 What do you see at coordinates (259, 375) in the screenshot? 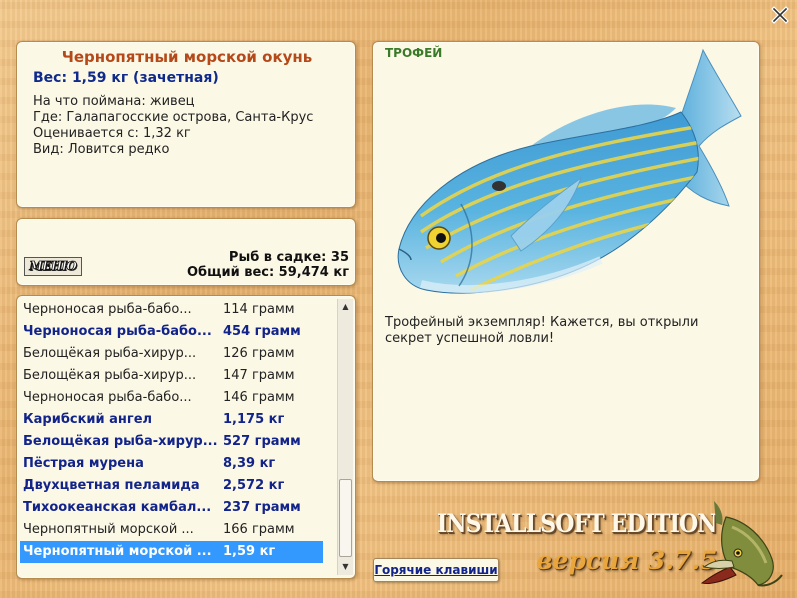
I see `list-item-weight: 147 грамм` at bounding box center [259, 375].